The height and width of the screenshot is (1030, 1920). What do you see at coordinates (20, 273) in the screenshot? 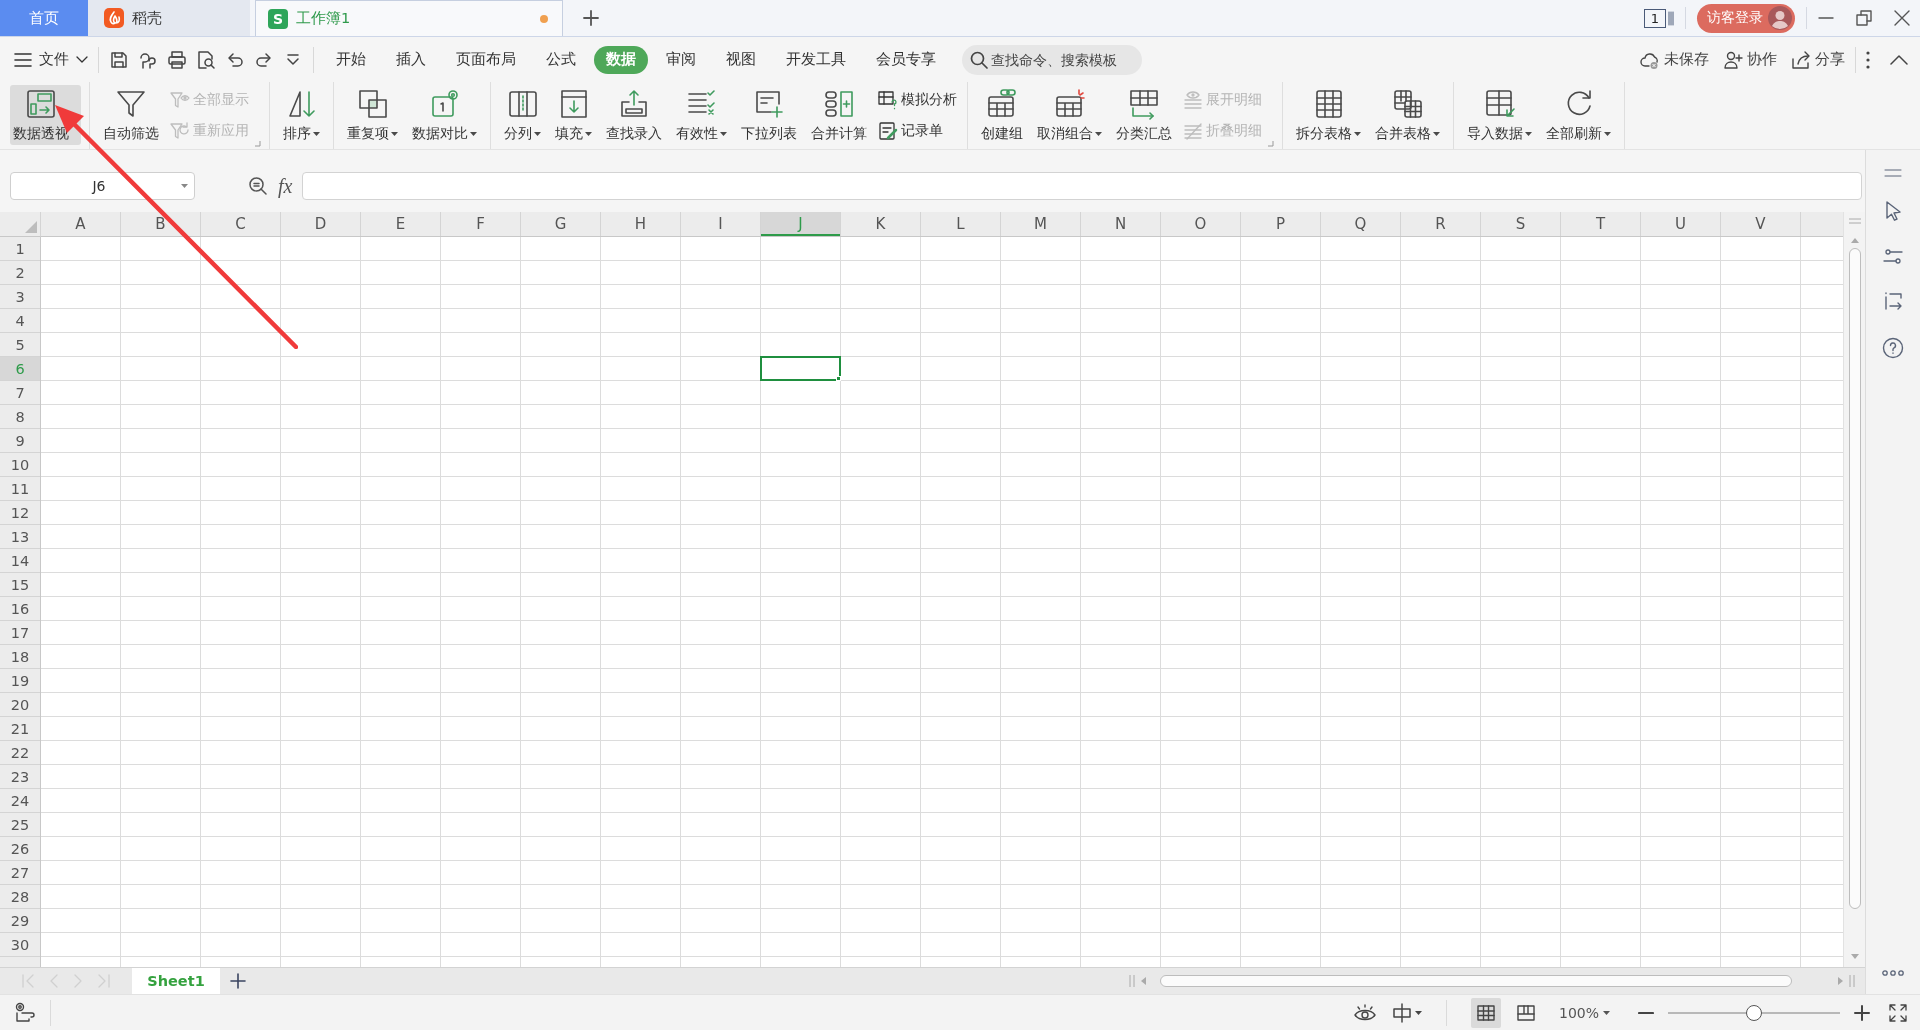
I see `row-header: 2` at bounding box center [20, 273].